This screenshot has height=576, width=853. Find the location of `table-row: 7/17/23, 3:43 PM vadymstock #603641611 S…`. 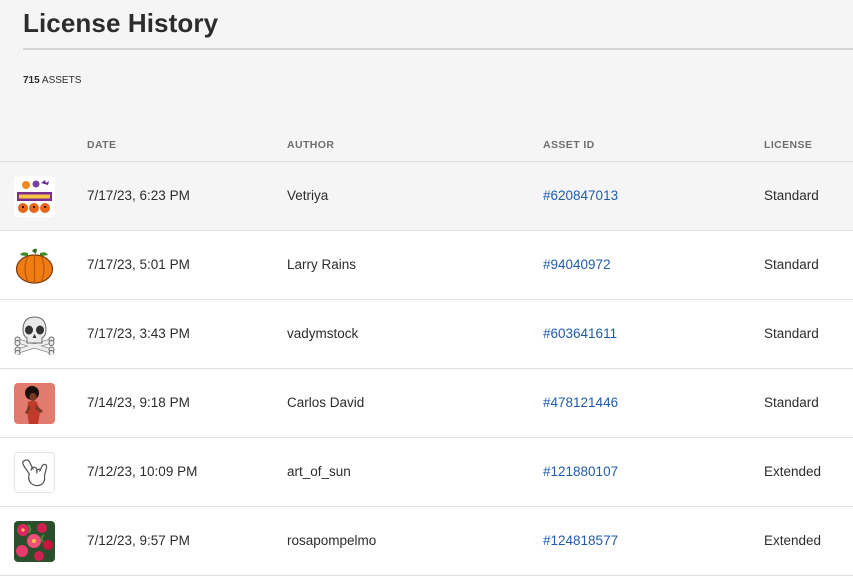

table-row: 7/17/23, 3:43 PM vadymstock #603641611 S… is located at coordinates (426, 334).